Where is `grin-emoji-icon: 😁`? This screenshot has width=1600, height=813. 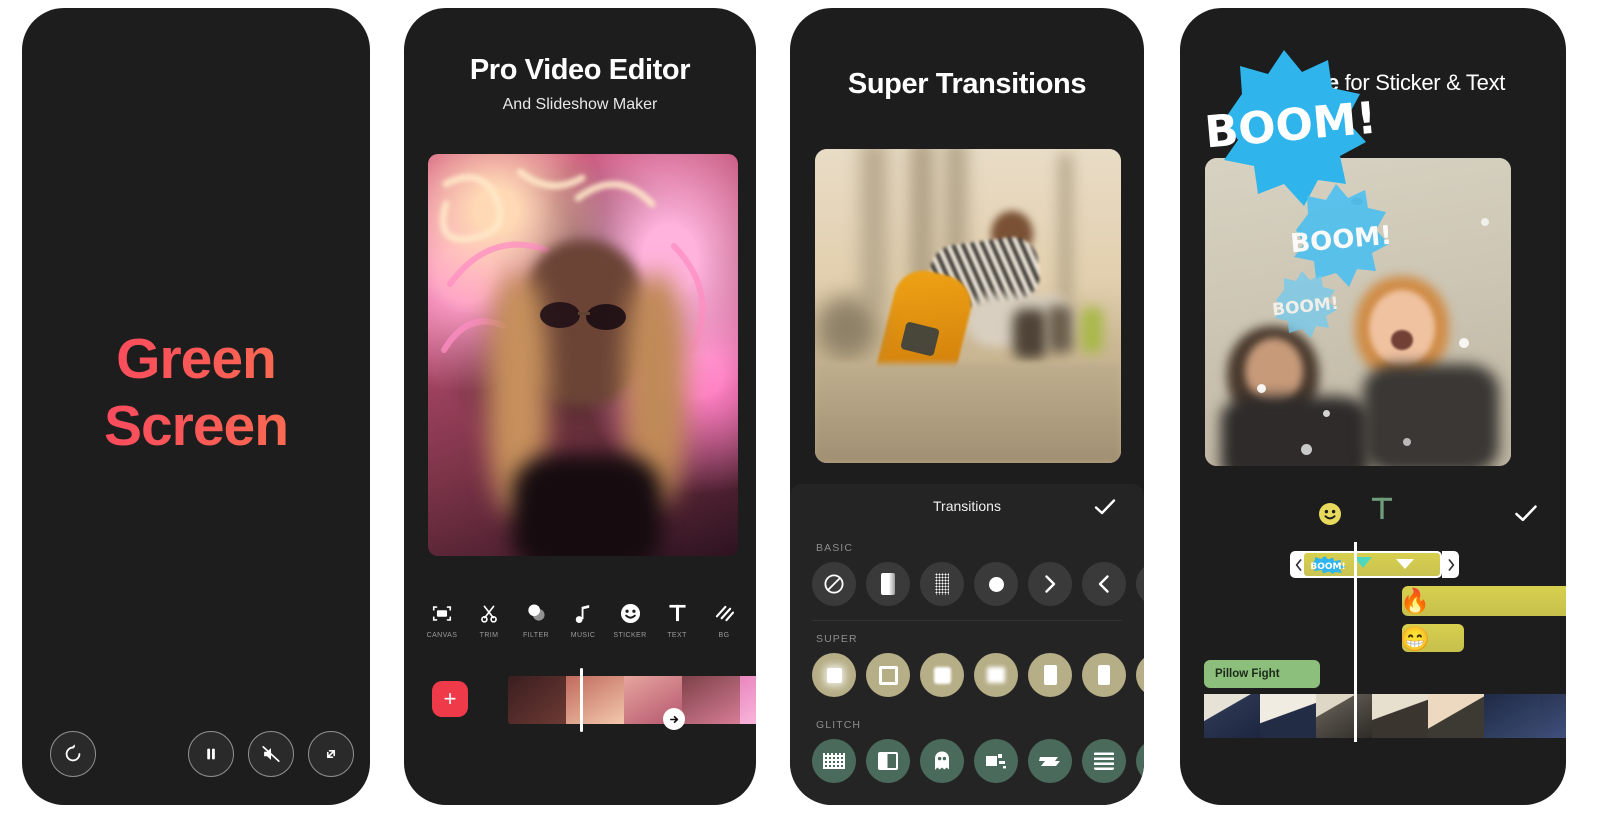
grin-emoji-icon: 😁 is located at coordinates (1415, 639).